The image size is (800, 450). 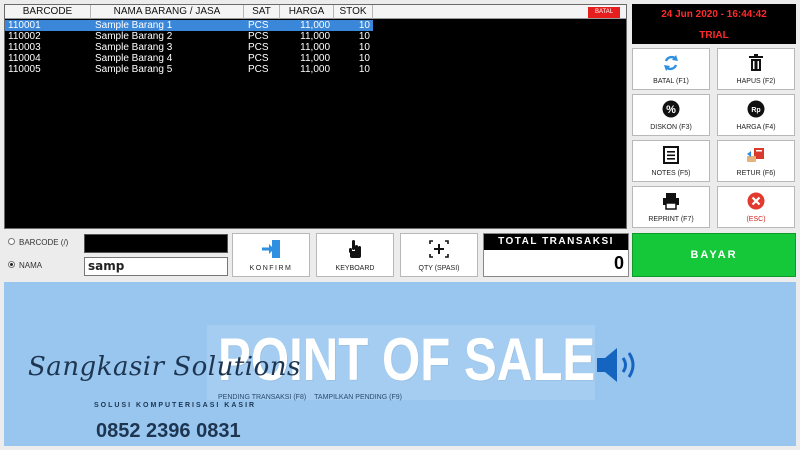 I want to click on speaker-icon, so click(x=619, y=365).